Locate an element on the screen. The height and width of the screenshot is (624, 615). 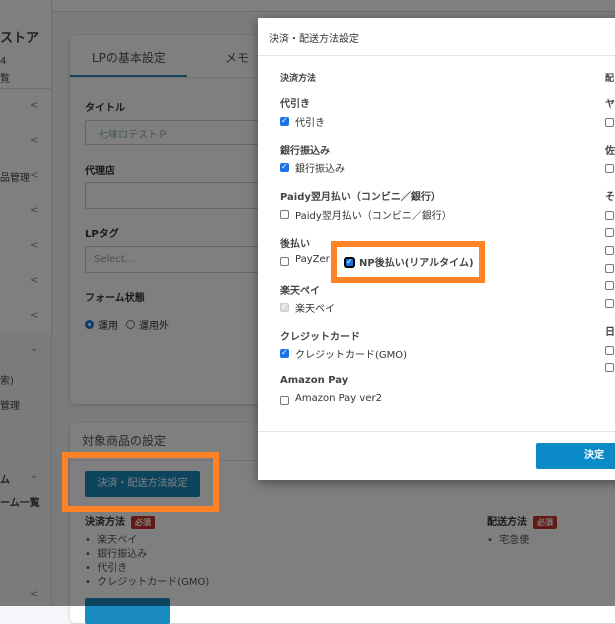
option-label: 銀行振込み is located at coordinates (320, 169).